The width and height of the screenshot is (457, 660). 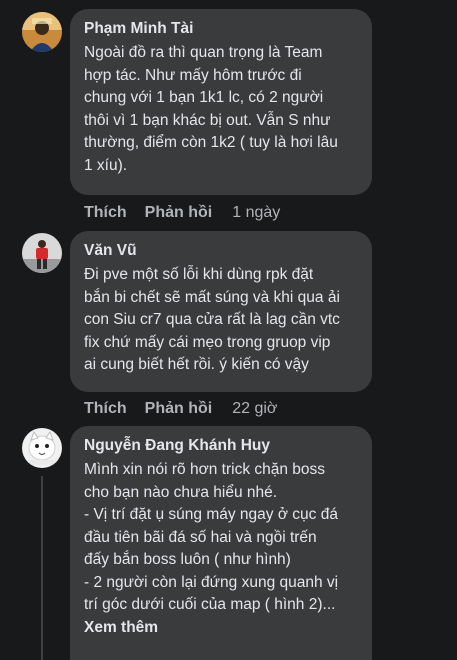 I want to click on comment-text-line: - Vị trí đặt ụ súng máy ngay ở cục đá, so click(x=211, y=514).